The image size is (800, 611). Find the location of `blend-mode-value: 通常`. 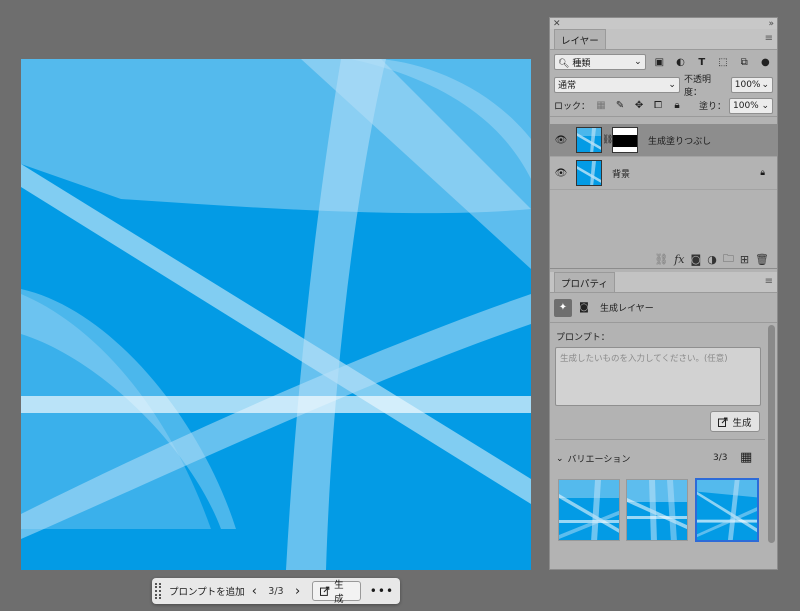

blend-mode-value: 通常 is located at coordinates (567, 86).